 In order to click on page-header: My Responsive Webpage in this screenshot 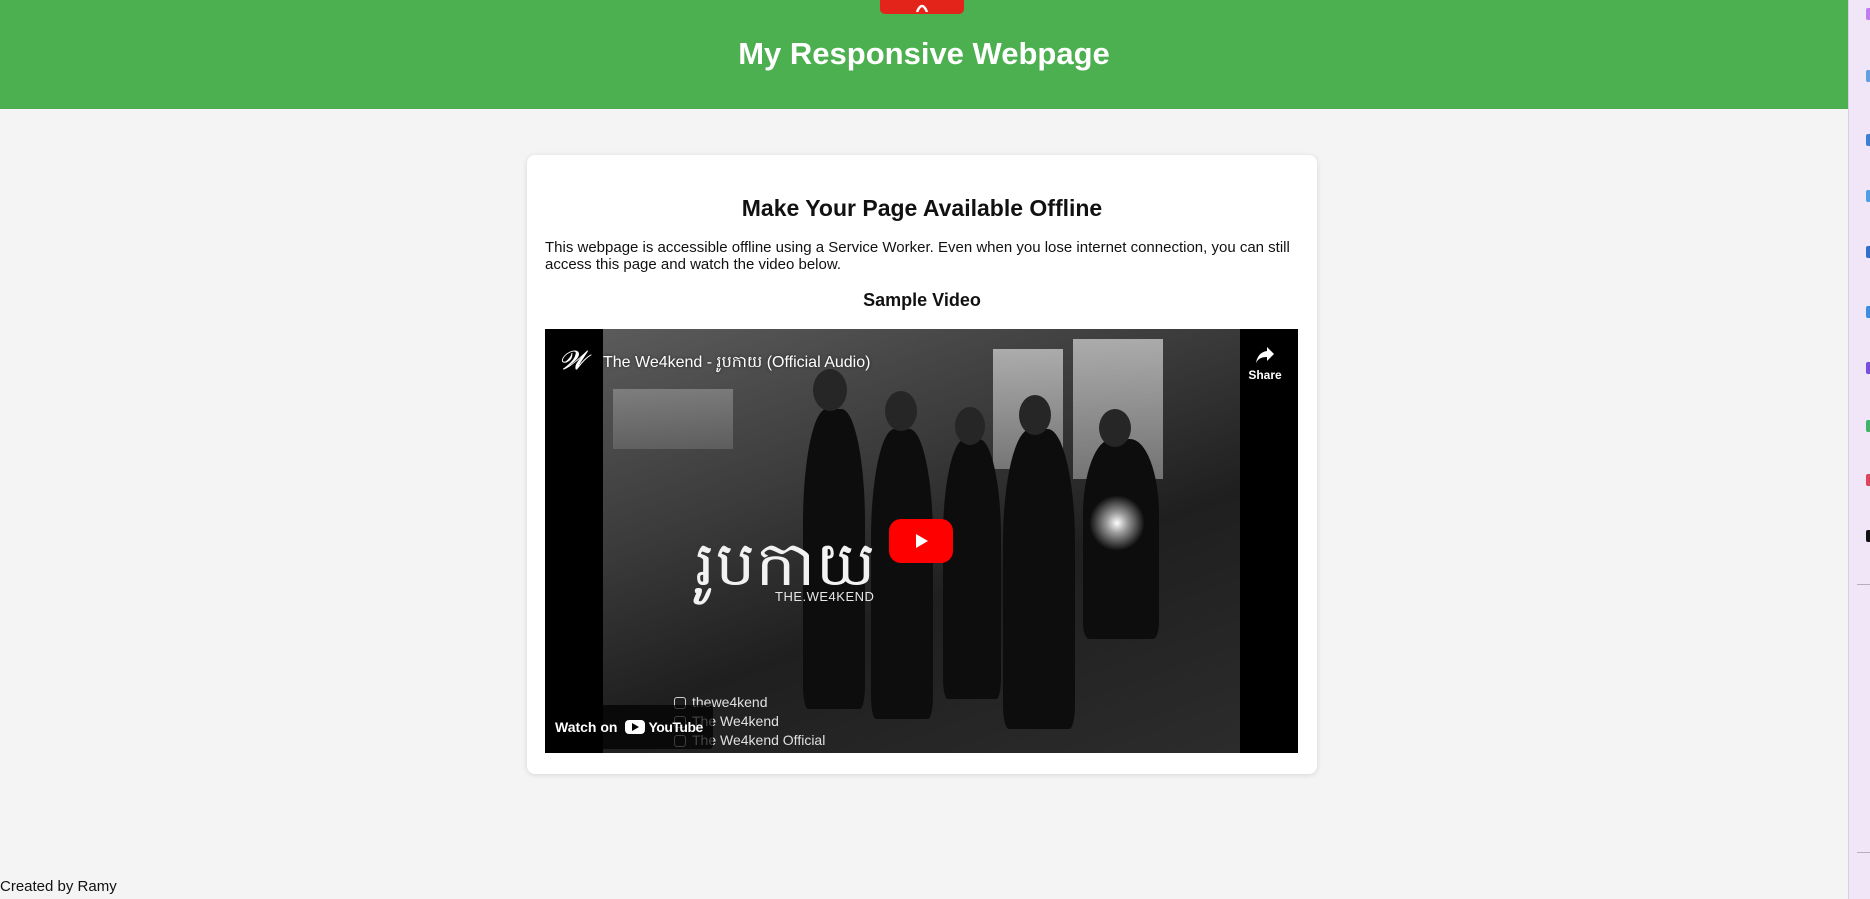, I will do `click(924, 54)`.